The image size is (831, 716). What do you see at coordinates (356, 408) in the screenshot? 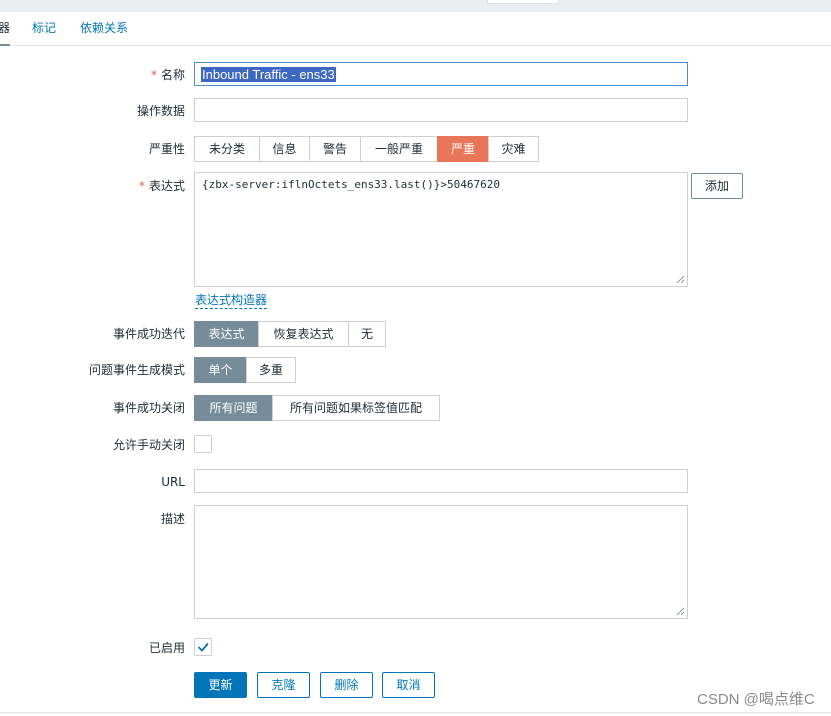
I see `ok-closes-tag-match-option: 所有问题如果标签值匹配` at bounding box center [356, 408].